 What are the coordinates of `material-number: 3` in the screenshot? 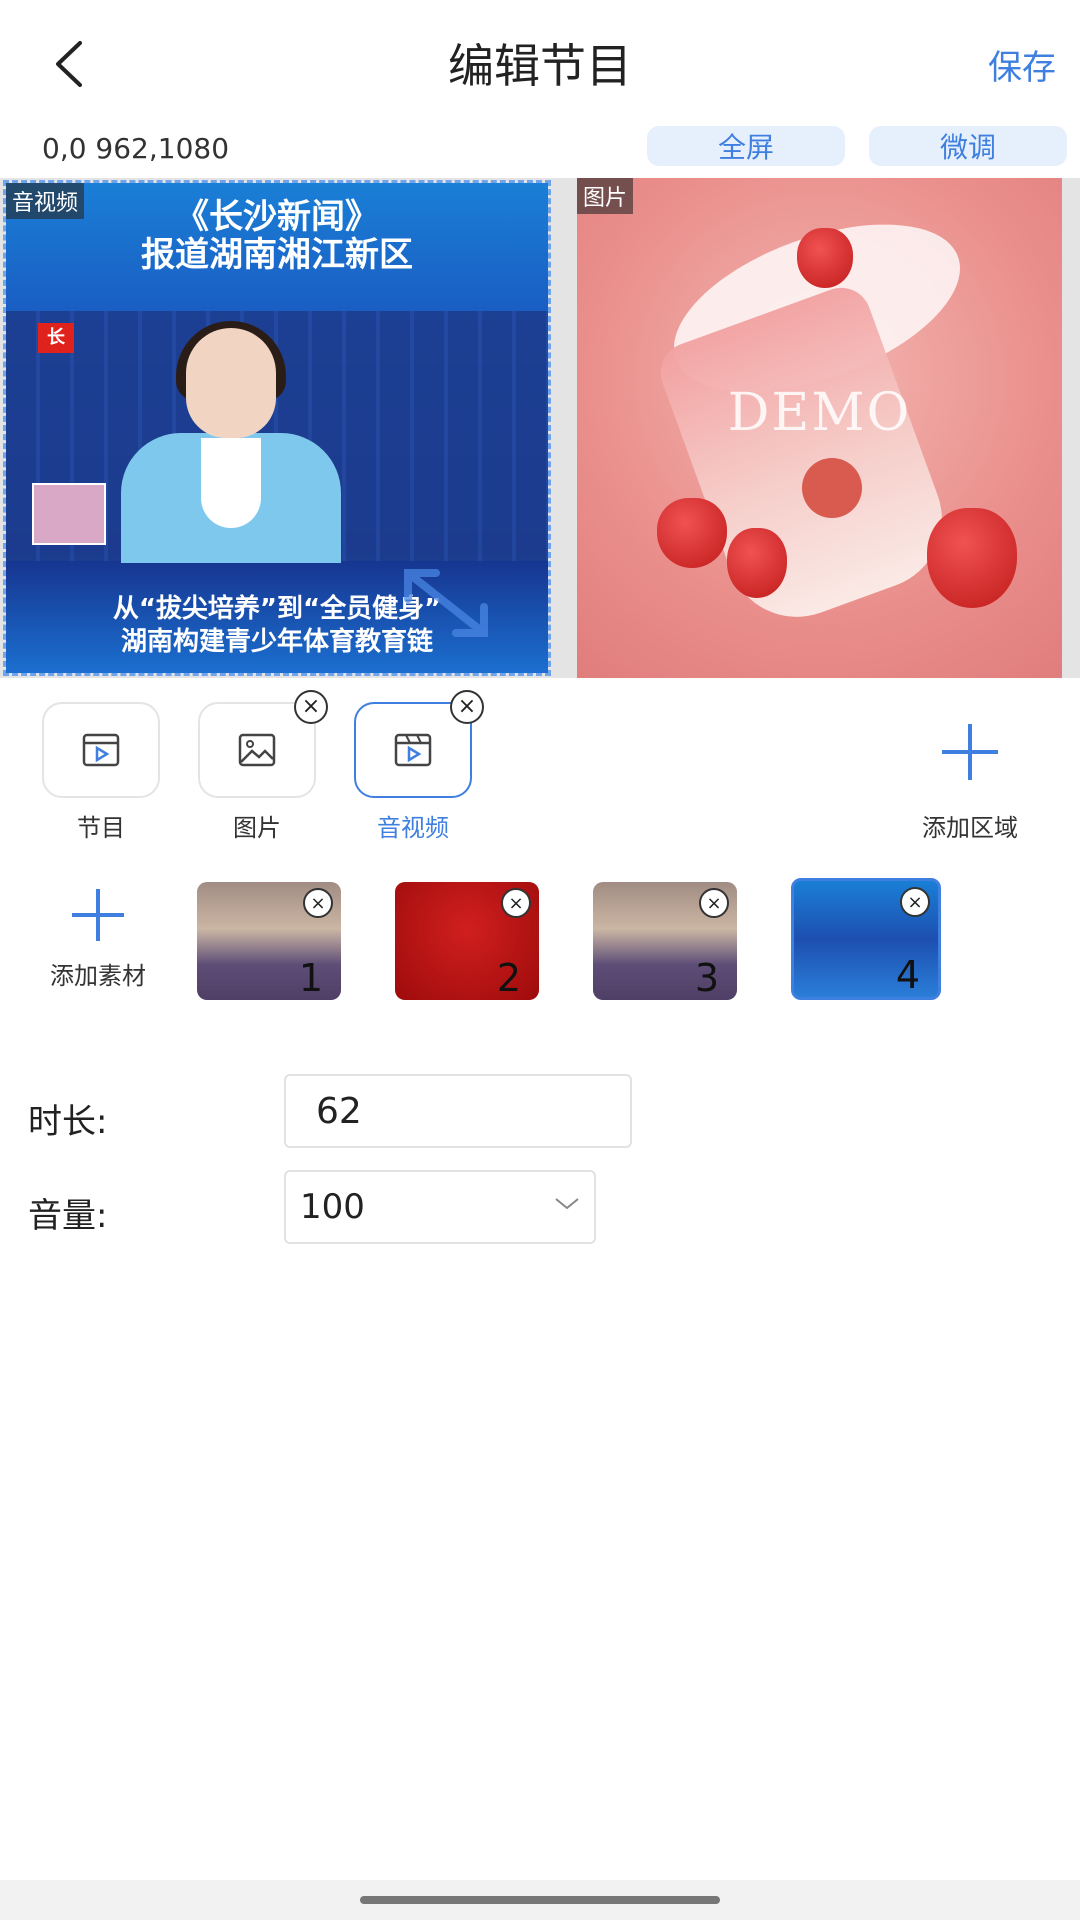 It's located at (706, 978).